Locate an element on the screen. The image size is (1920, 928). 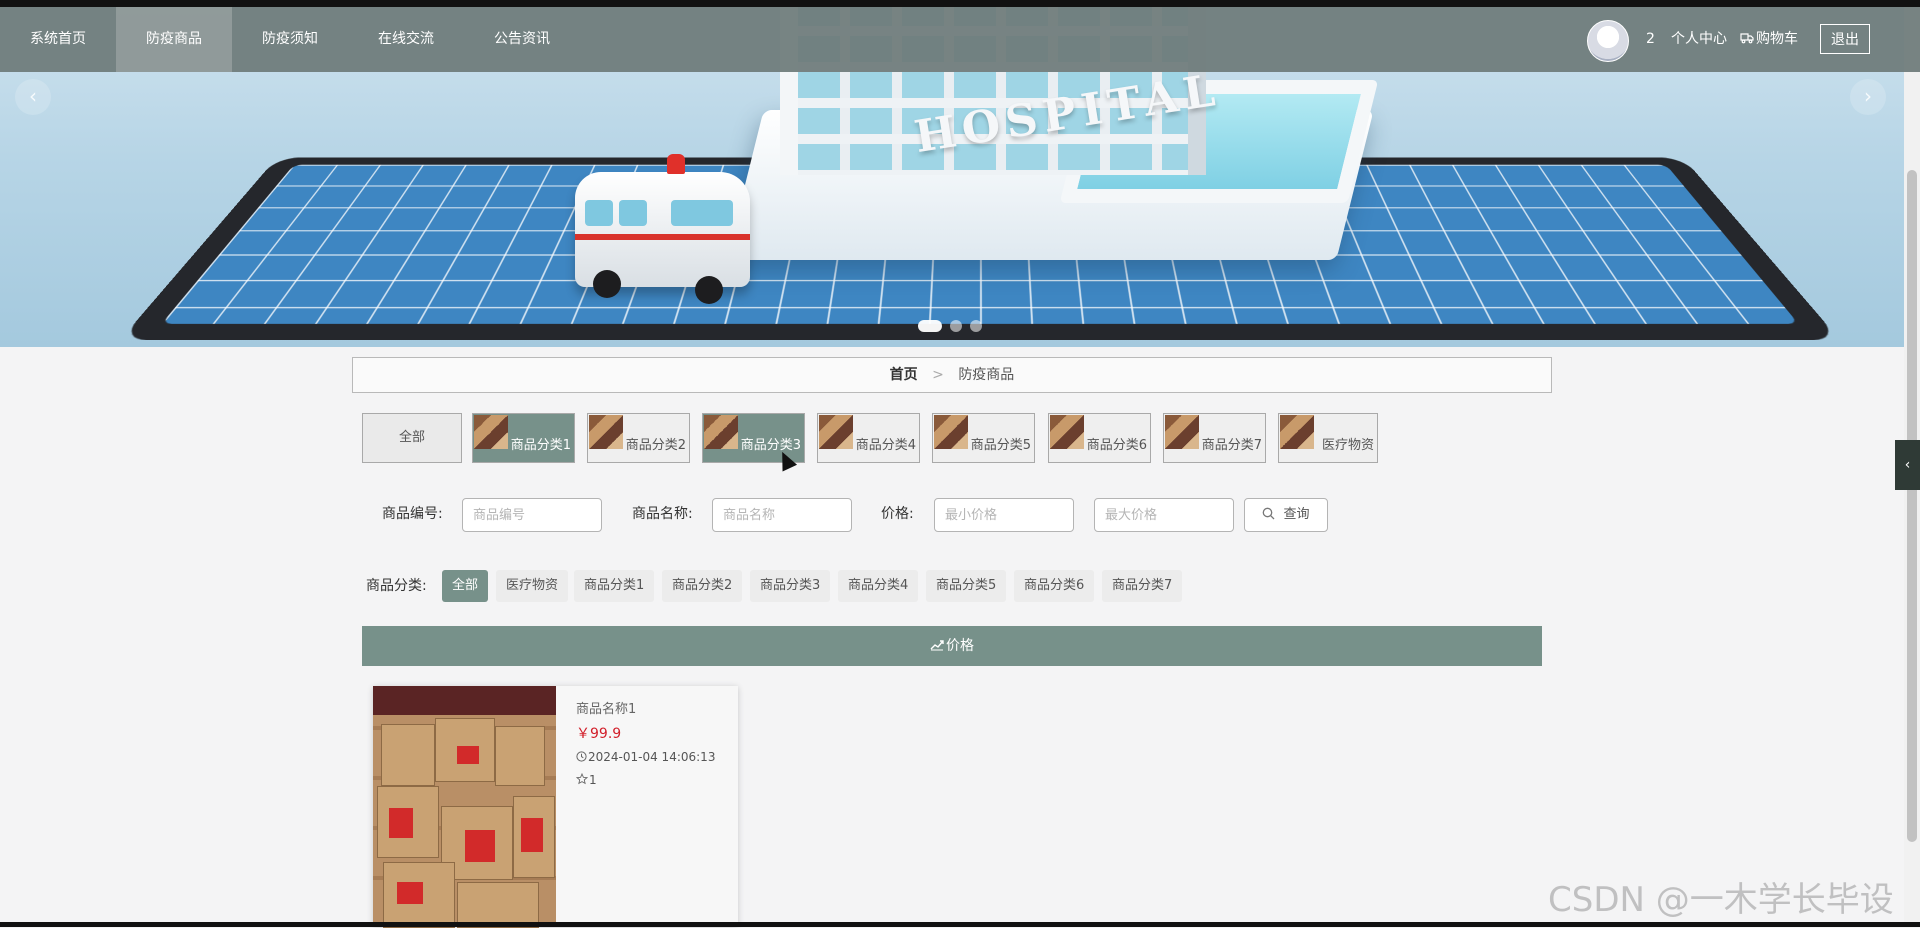
clock-icon is located at coordinates (581, 756).